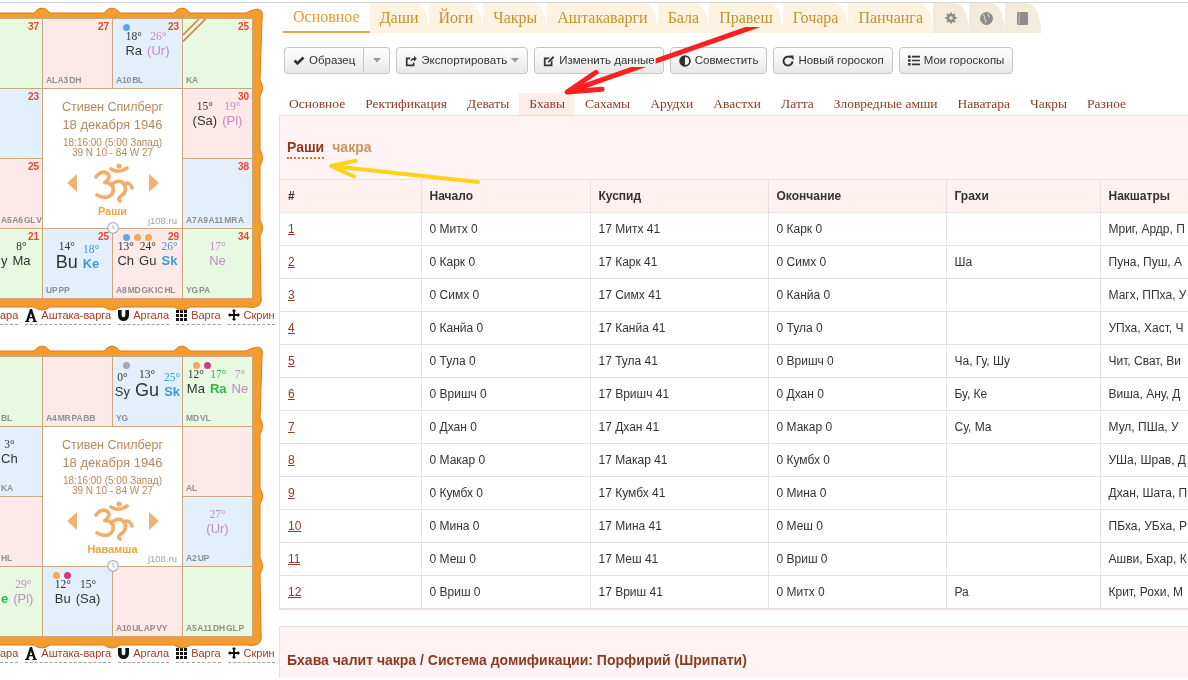 The height and width of the screenshot is (680, 1188). What do you see at coordinates (294, 559) in the screenshot?
I see `row-link: 11` at bounding box center [294, 559].